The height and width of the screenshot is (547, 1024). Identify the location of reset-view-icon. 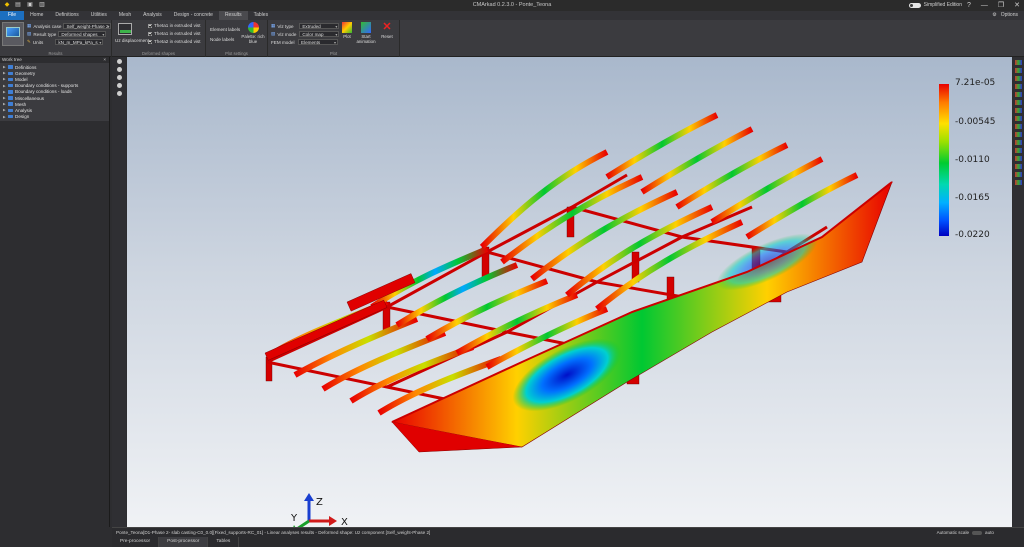
(119, 93).